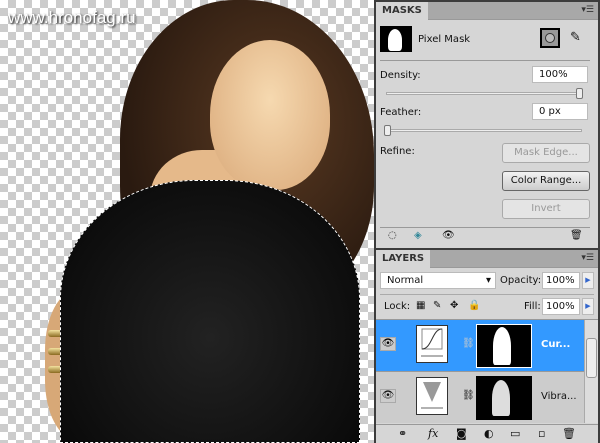  Describe the element at coordinates (561, 280) in the screenshot. I see `opacity-input: 100%` at that location.